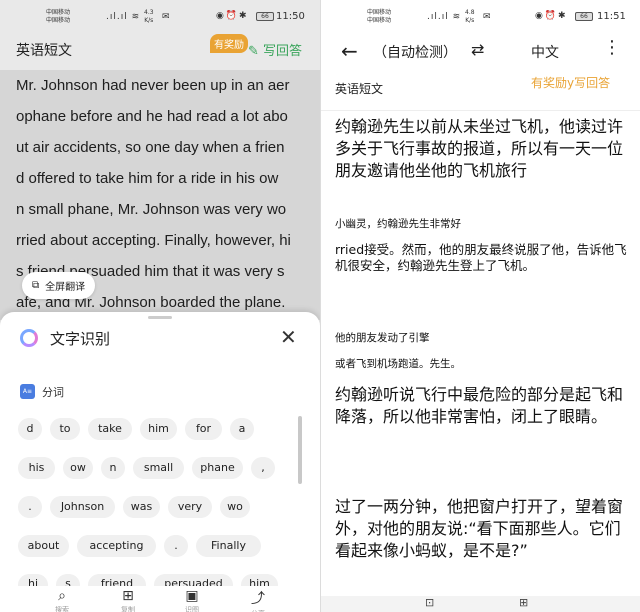 Image resolution: width=640 pixels, height=612 pixels. Describe the element at coordinates (470, 16) in the screenshot. I see `network-speed: 4.8 K/s` at that location.